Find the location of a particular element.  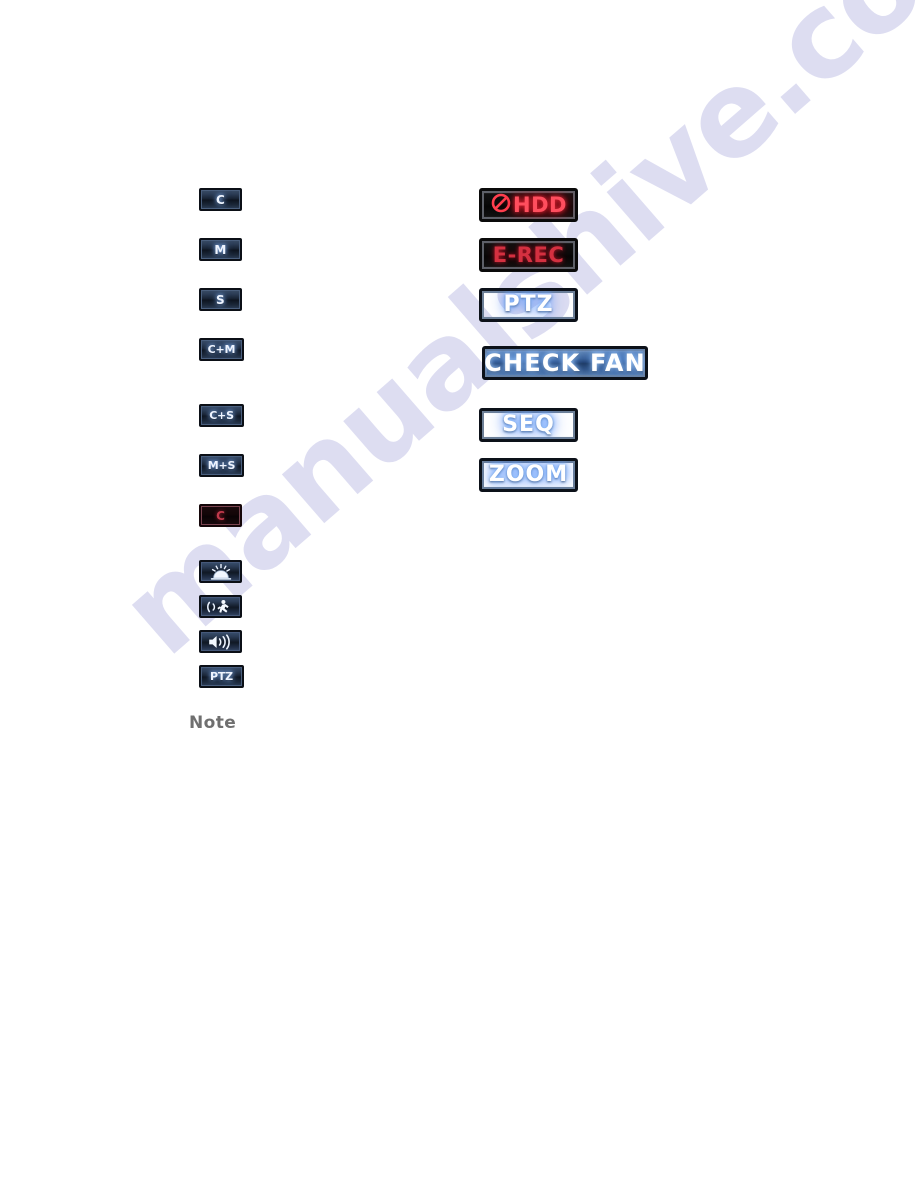

row-status-audio is located at coordinates (220, 641).